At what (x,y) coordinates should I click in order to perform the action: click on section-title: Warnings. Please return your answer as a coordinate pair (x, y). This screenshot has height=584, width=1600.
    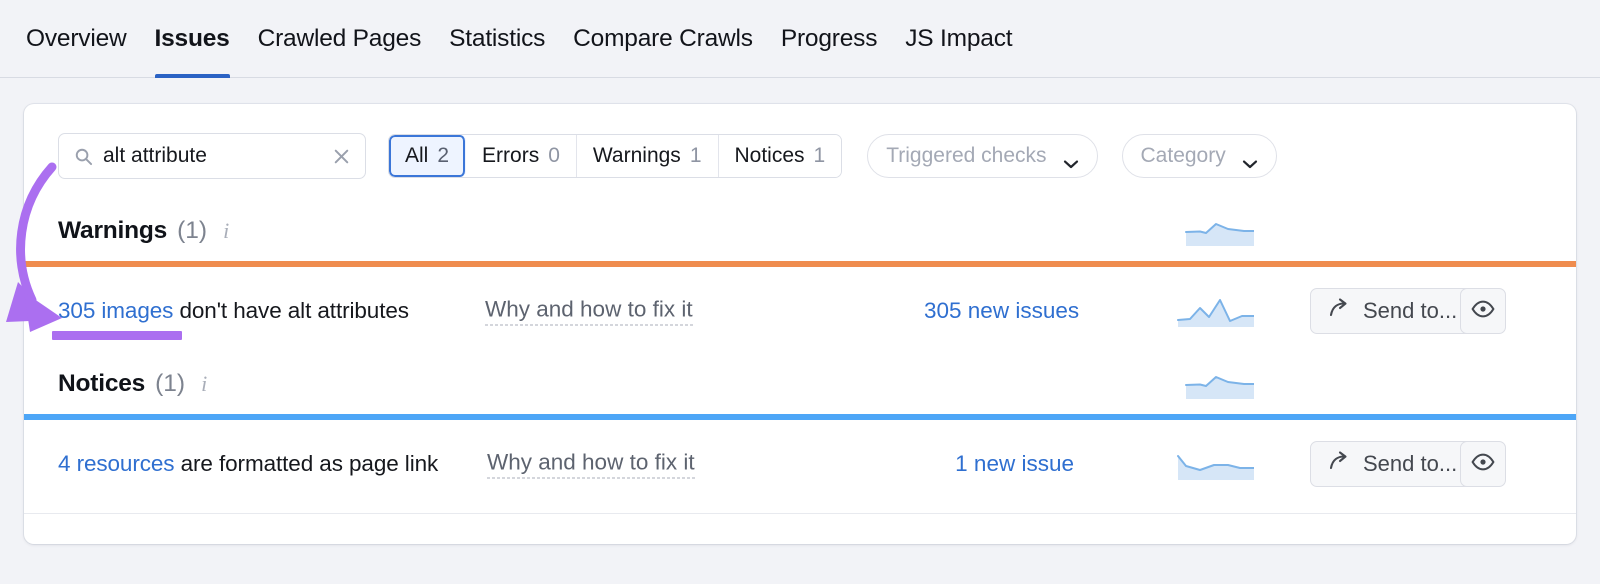
    Looking at the image, I should click on (113, 230).